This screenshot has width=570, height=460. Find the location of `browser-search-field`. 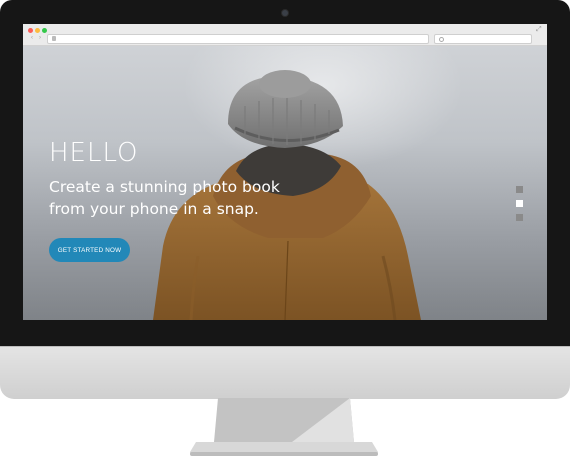

browser-search-field is located at coordinates (483, 39).